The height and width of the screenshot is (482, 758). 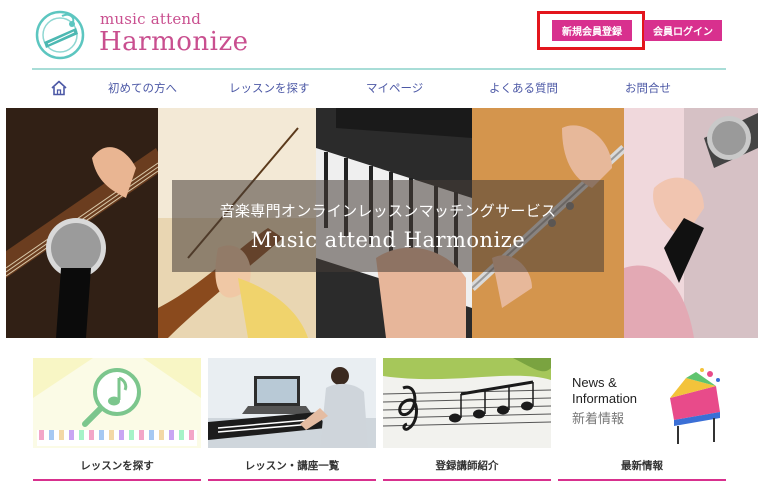 I want to click on nav-item-find-lesson: レッスンを探す, so click(x=269, y=88).